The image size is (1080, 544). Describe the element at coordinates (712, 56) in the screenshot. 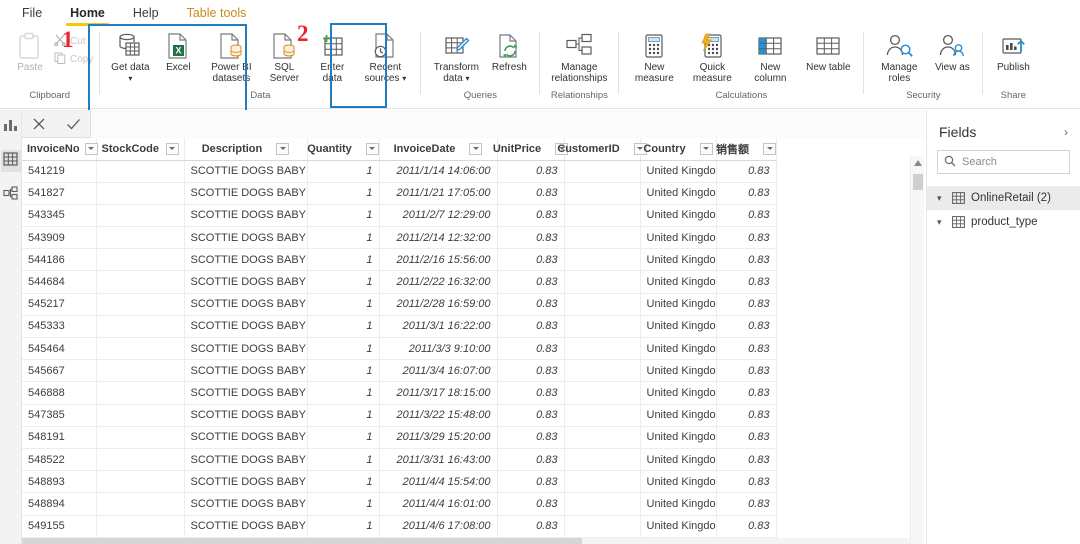

I see `quick-measure-button: Quick measure` at that location.